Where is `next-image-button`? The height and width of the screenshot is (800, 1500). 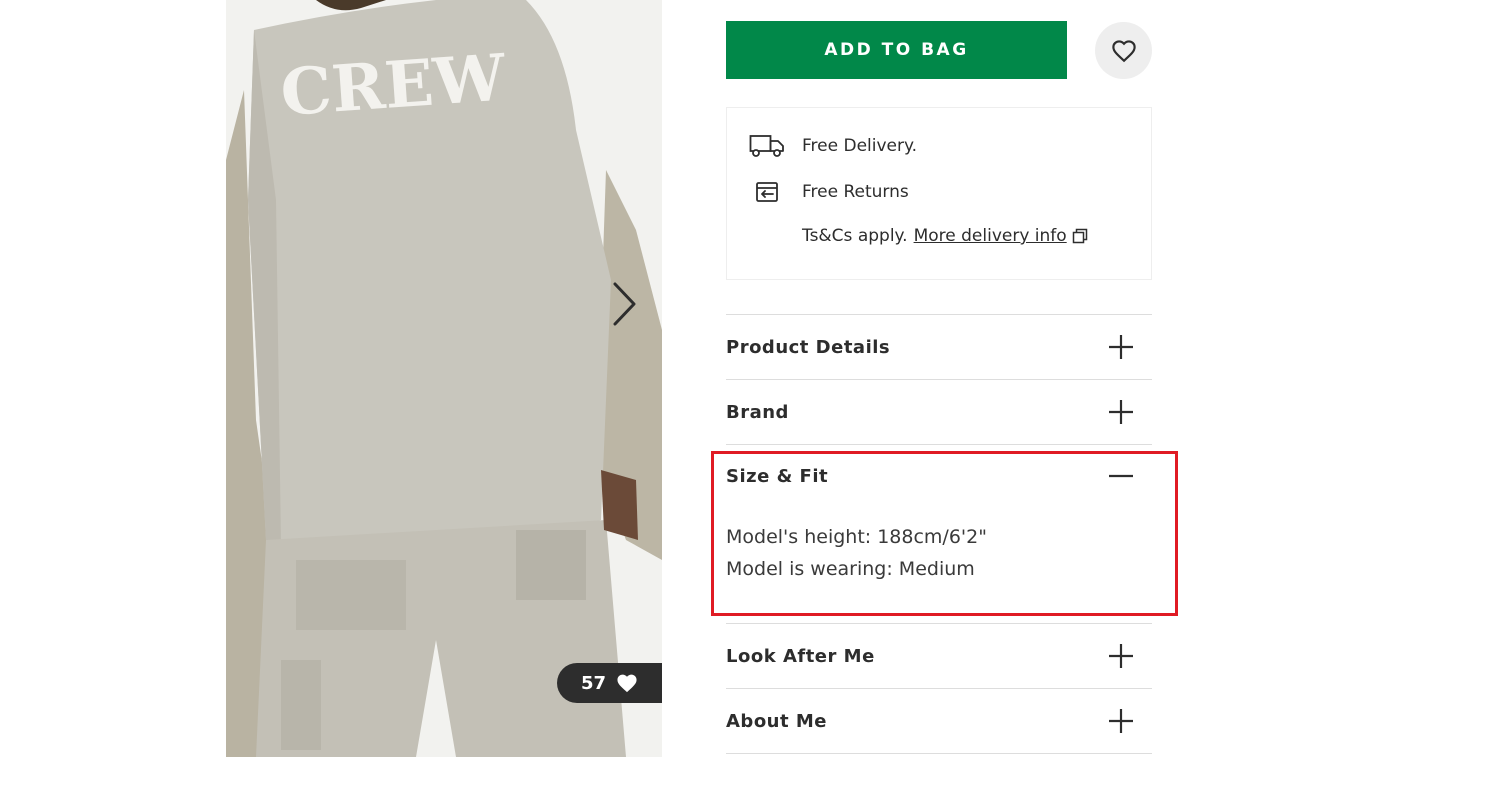 next-image-button is located at coordinates (622, 304).